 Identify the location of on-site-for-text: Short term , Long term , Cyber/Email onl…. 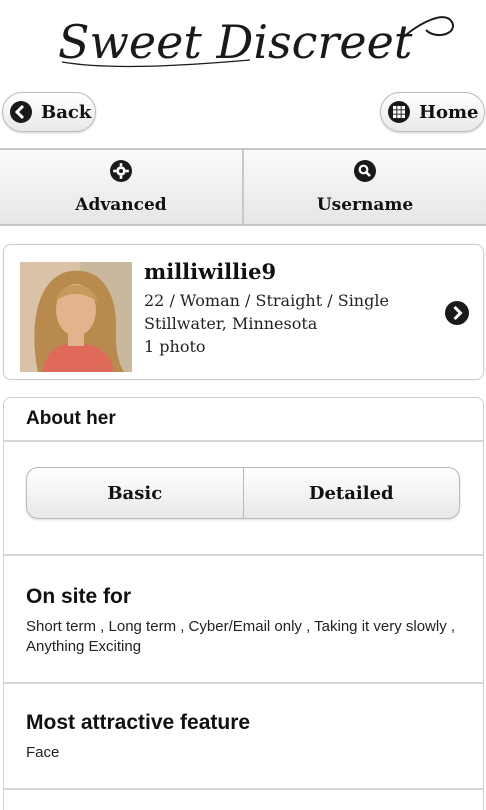
(241, 636).